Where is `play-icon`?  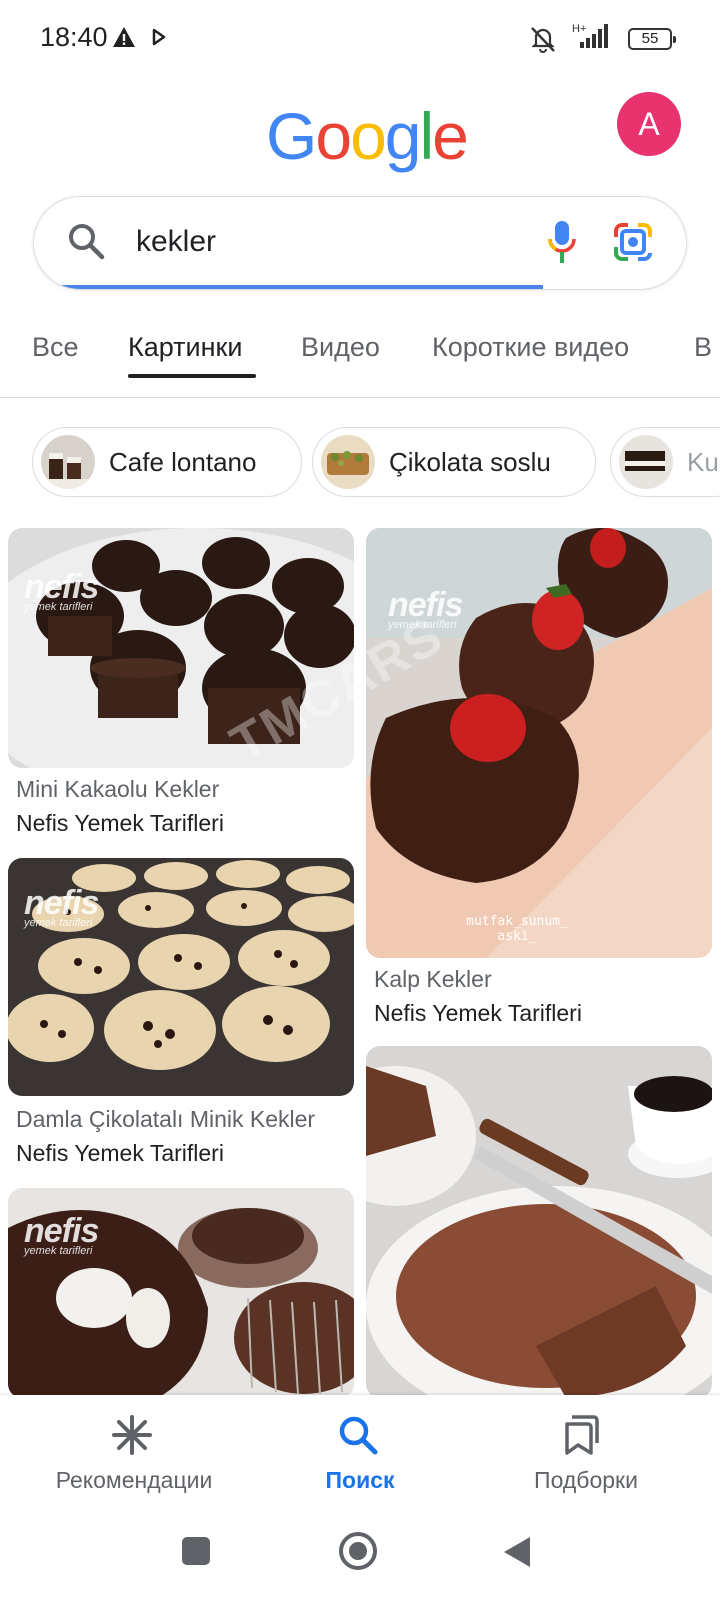
play-icon is located at coordinates (159, 37).